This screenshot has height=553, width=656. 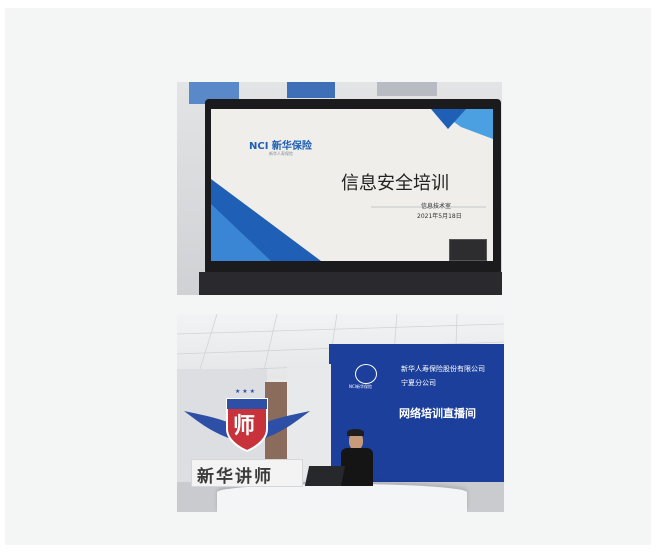 What do you see at coordinates (342, 498) in the screenshot?
I see `desk` at bounding box center [342, 498].